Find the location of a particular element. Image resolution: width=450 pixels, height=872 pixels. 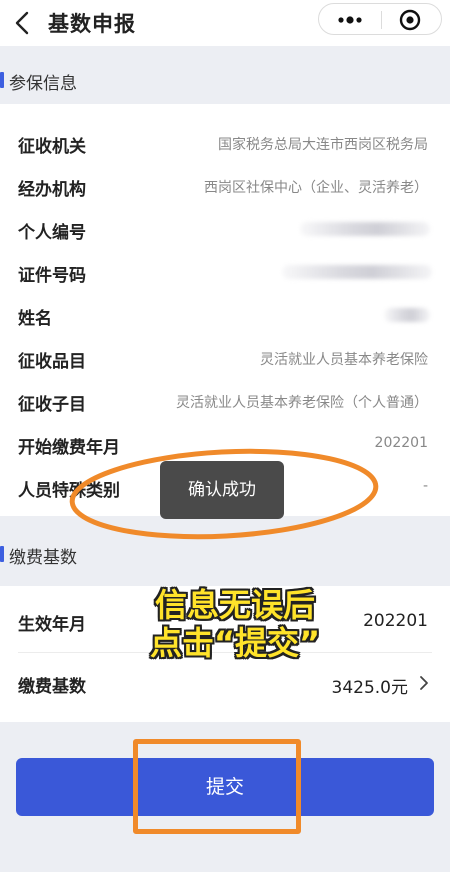

info-row: 证件号码 is located at coordinates (225, 272).